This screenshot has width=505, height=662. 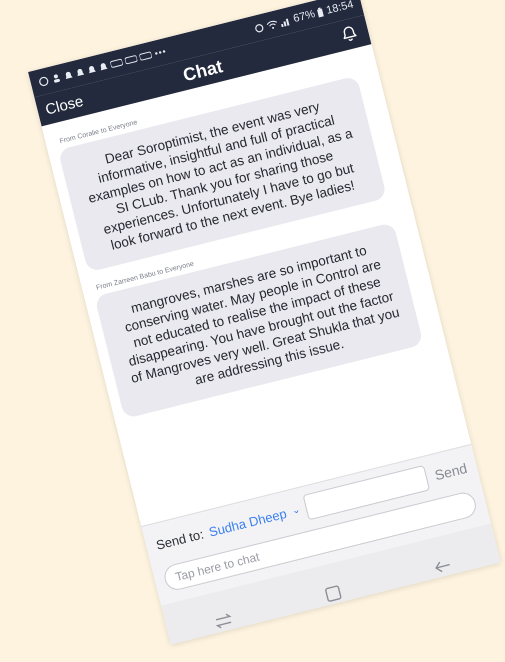 I want to click on recent-apps-icon, so click(x=223, y=621).